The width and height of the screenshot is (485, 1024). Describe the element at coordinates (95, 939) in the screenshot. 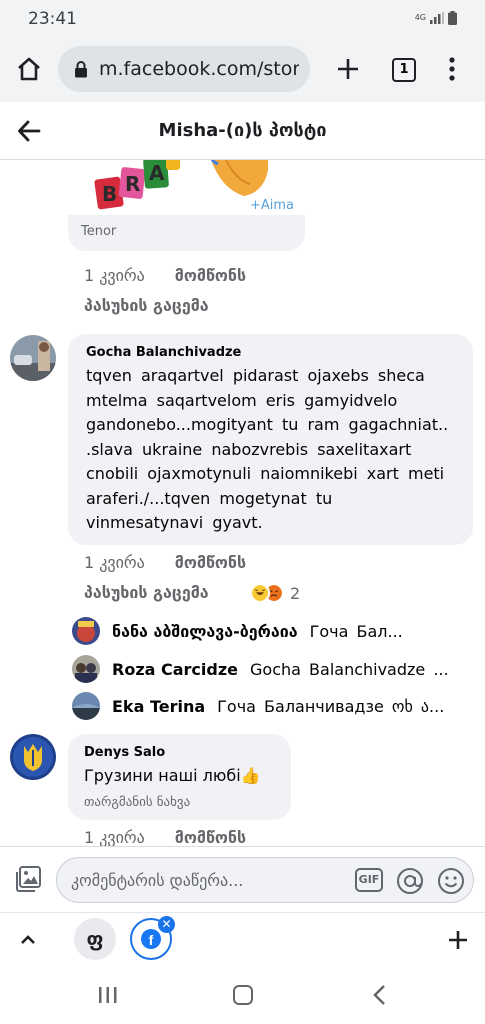

I see `tab-favicon: ფ` at that location.